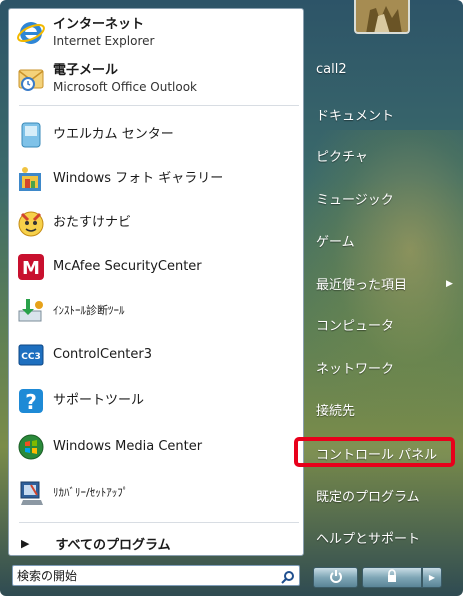 This screenshot has width=463, height=596. I want to click on svg-text: M, so click(31, 268).